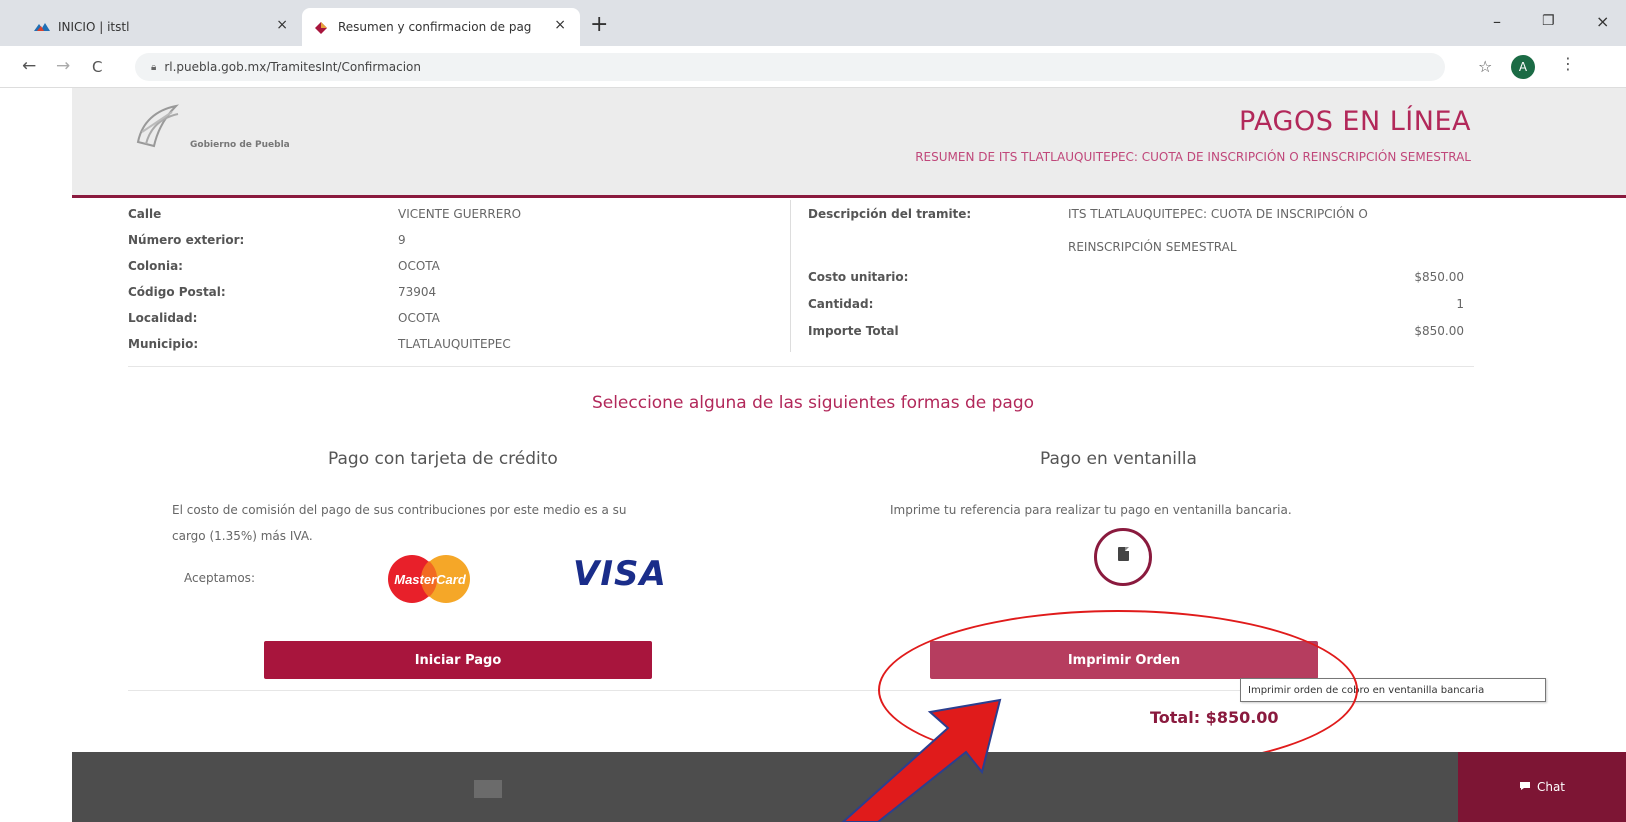 This screenshot has width=1626, height=822. I want to click on mastercard-text: MasterCard, so click(430, 579).